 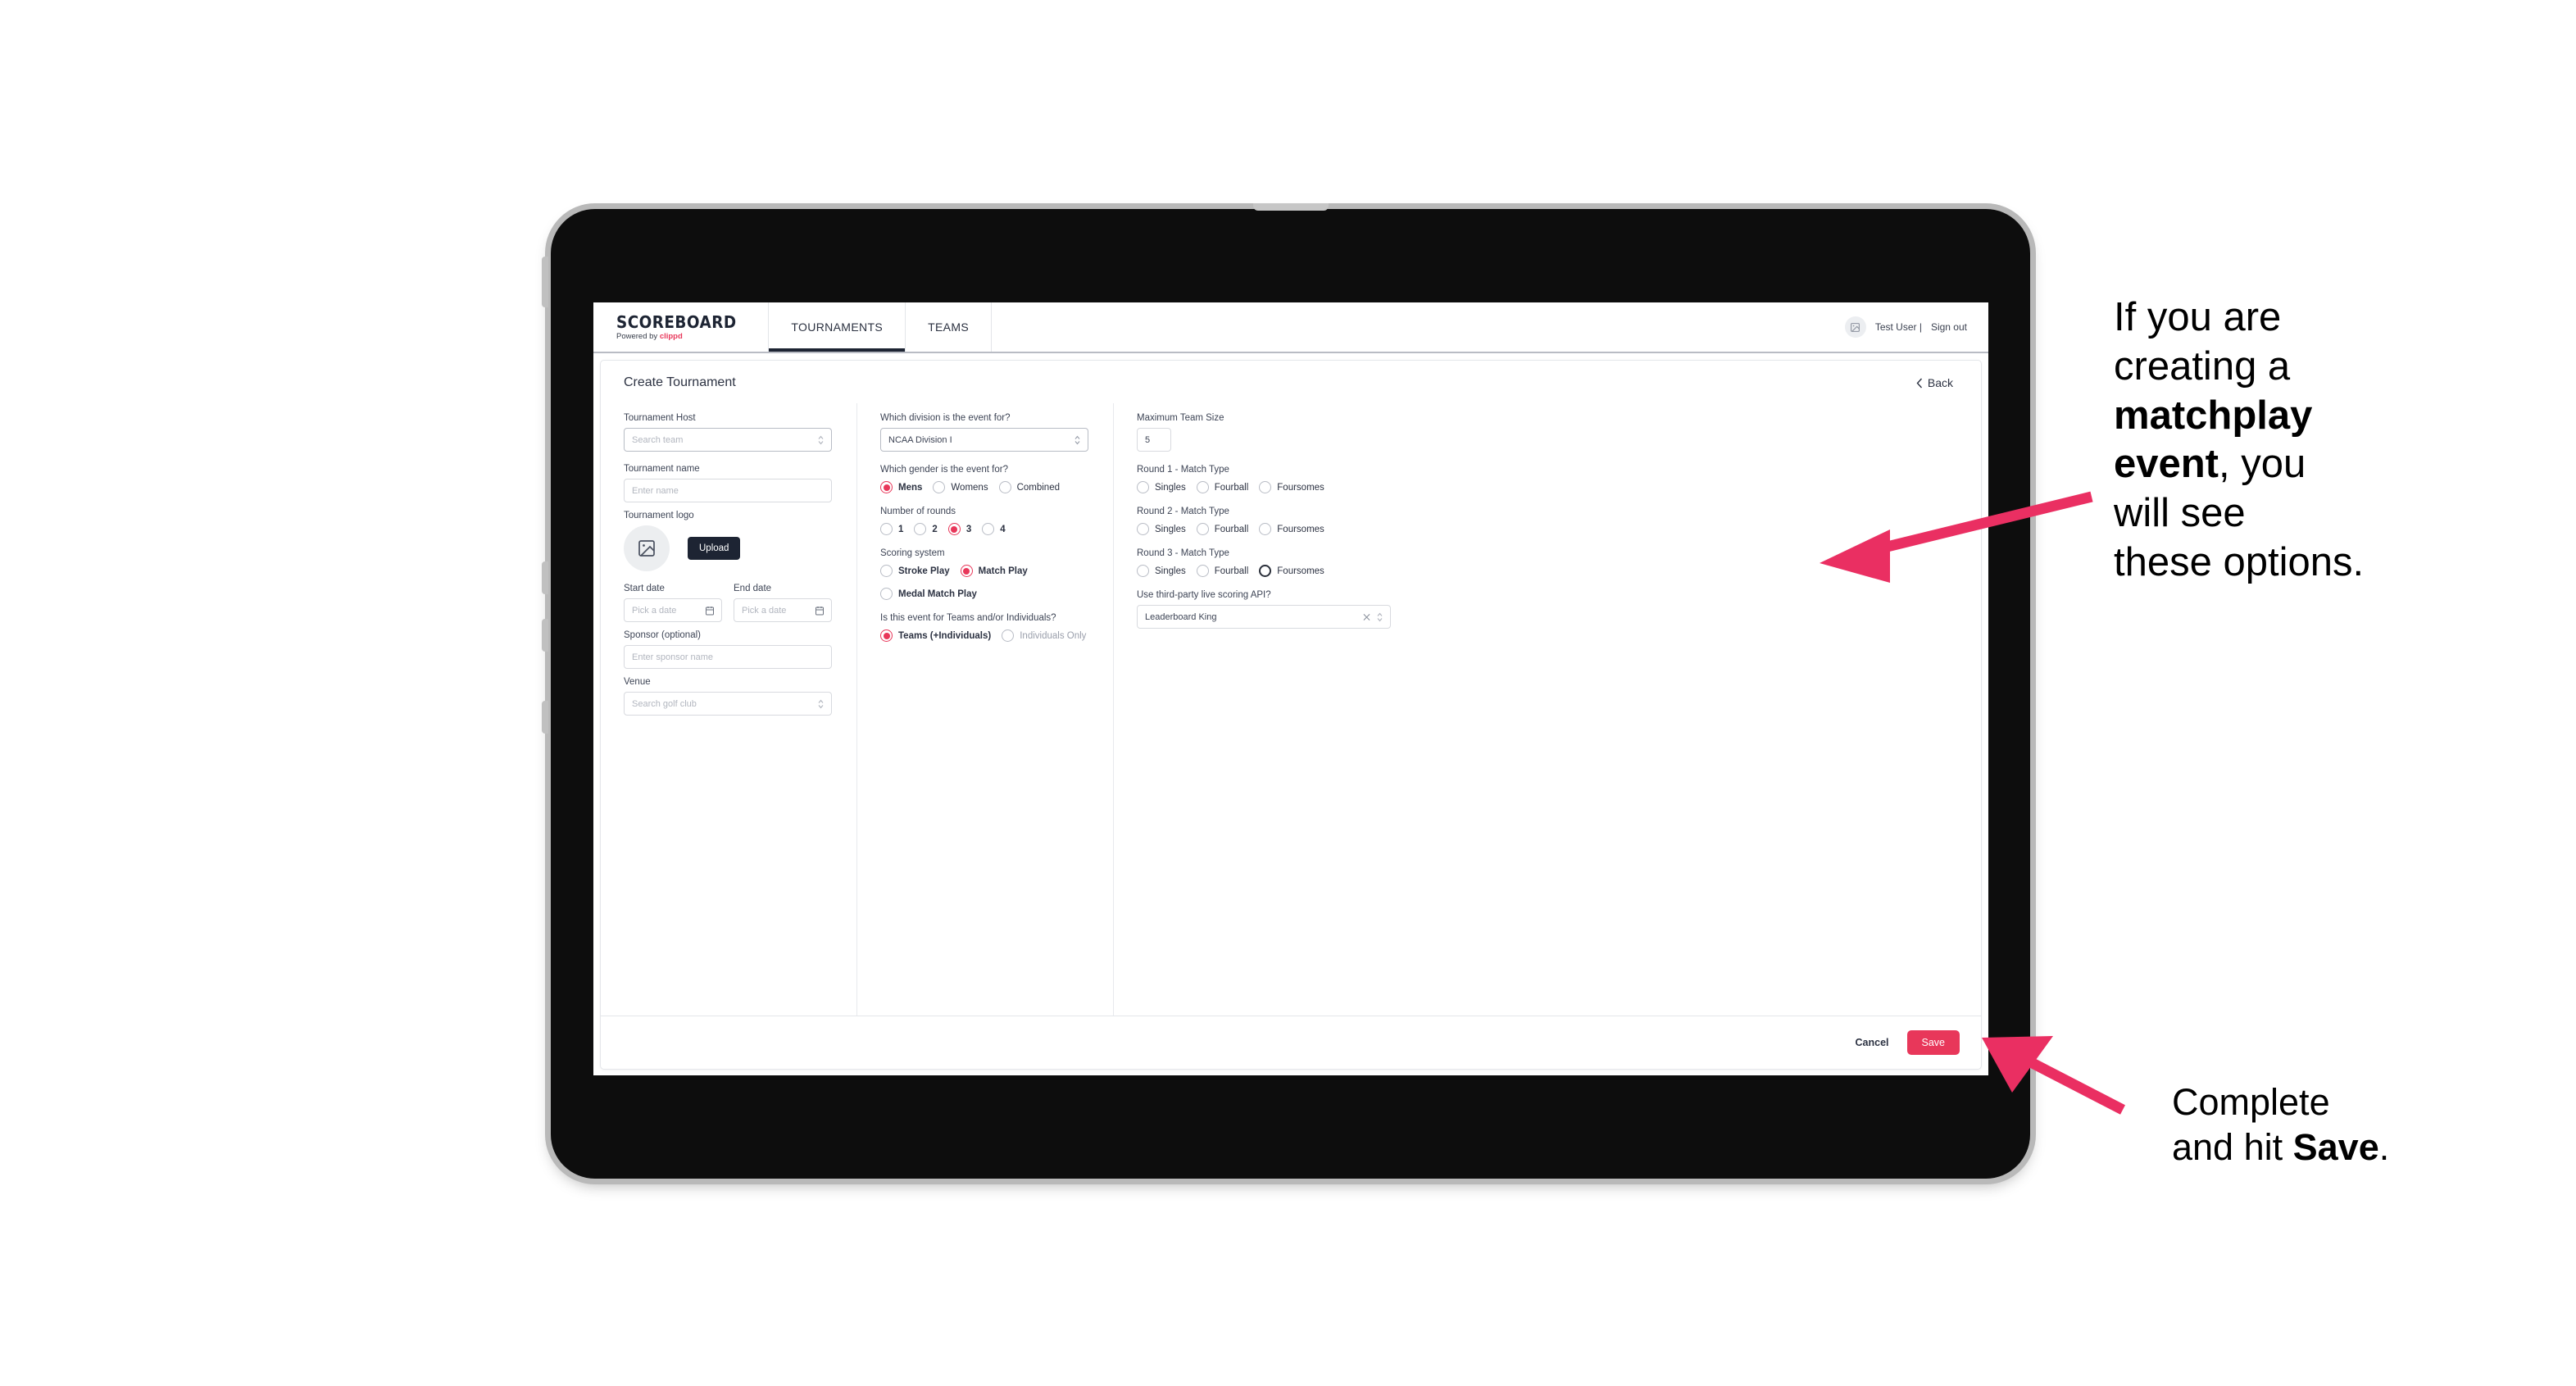 I want to click on radio-round2-foursomes: Foursomes, so click(x=1291, y=529).